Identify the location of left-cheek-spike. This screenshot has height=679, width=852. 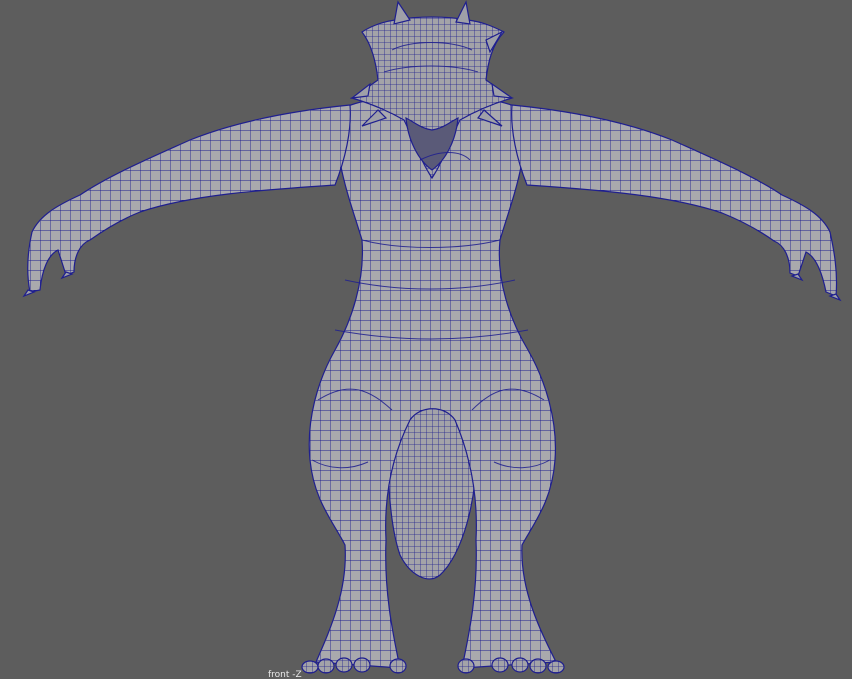
(360, 90).